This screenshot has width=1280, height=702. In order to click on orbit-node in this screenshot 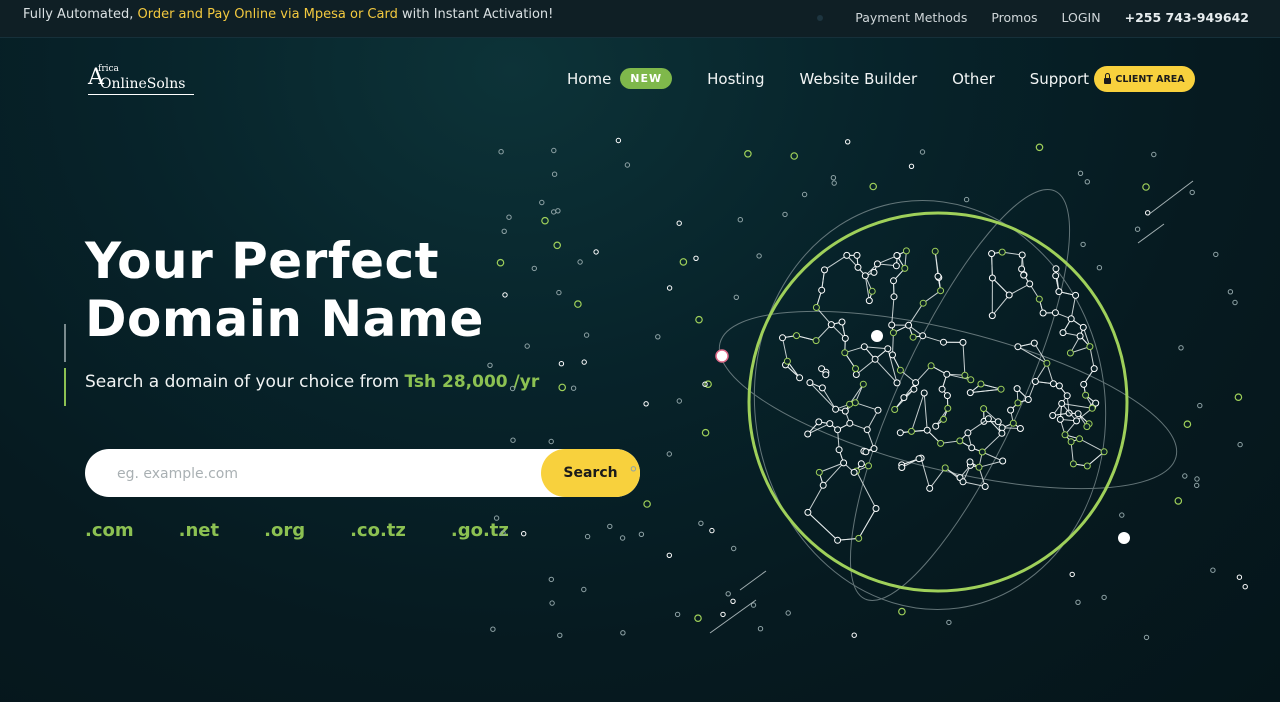, I will do `click(1124, 538)`.